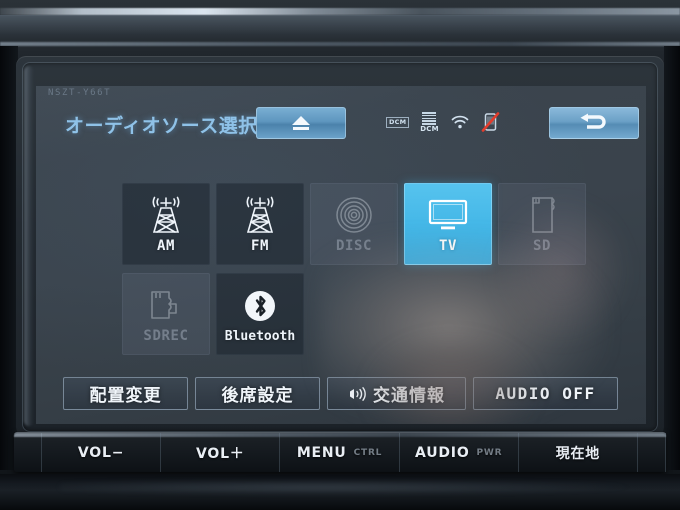 The width and height of the screenshot is (680, 510). I want to click on current-location-label: 現在地, so click(578, 453).